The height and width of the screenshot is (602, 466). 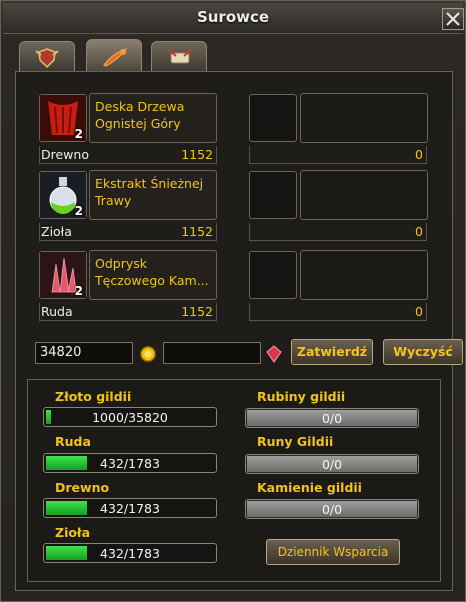 I want to click on crest-icon, so click(x=47, y=58).